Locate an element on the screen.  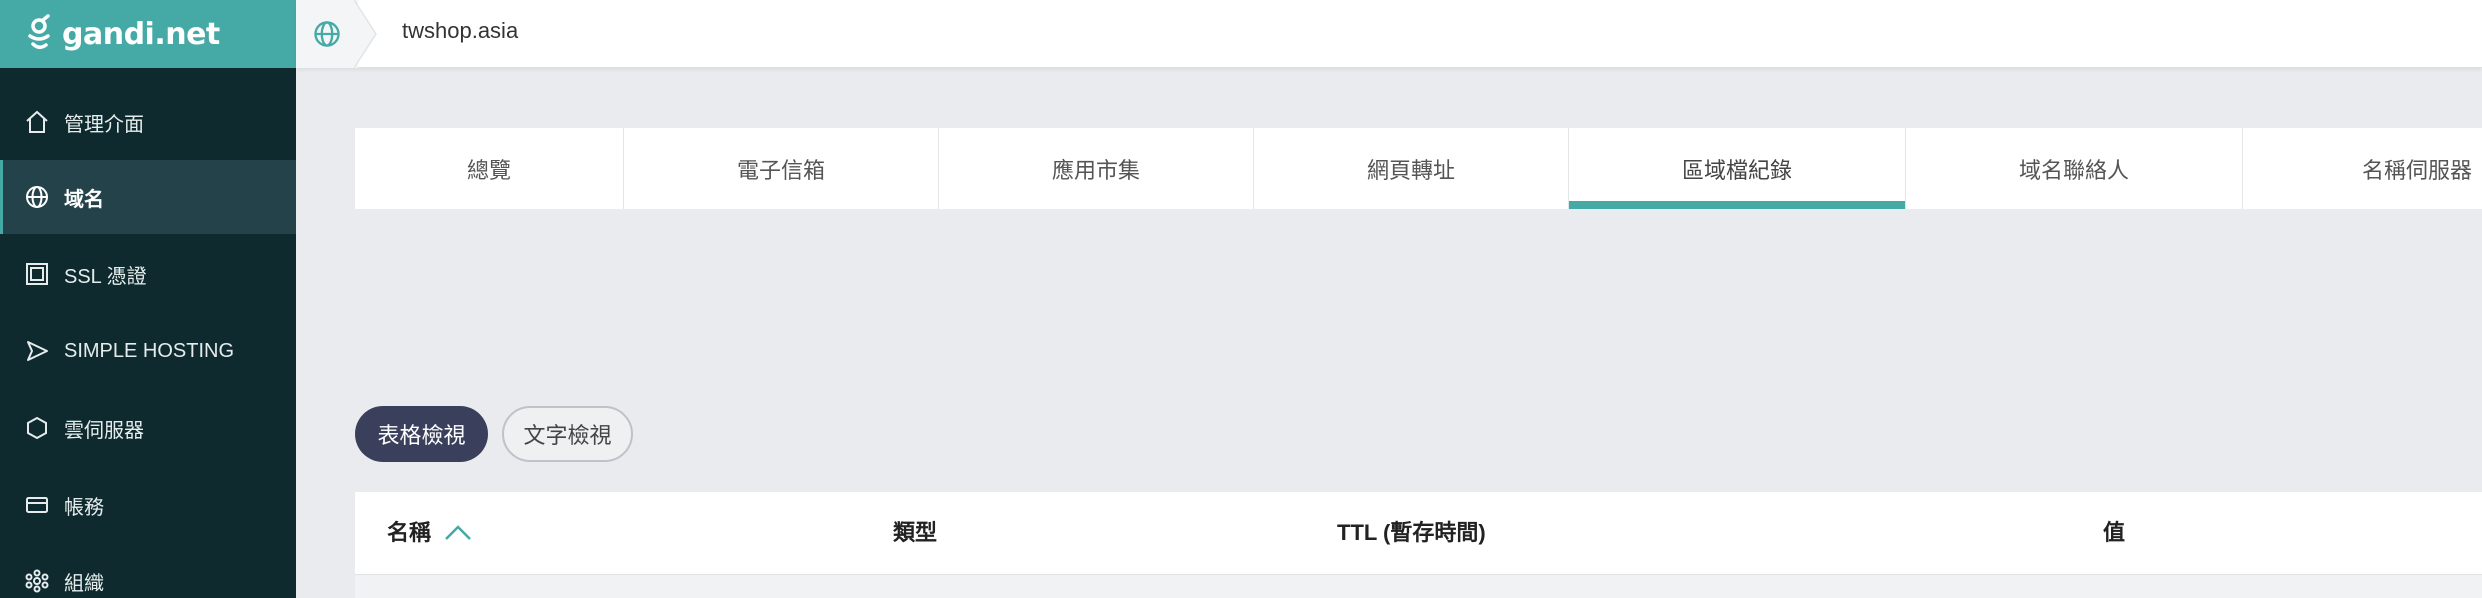
sidebar-item-label: 域名 is located at coordinates (84, 199).